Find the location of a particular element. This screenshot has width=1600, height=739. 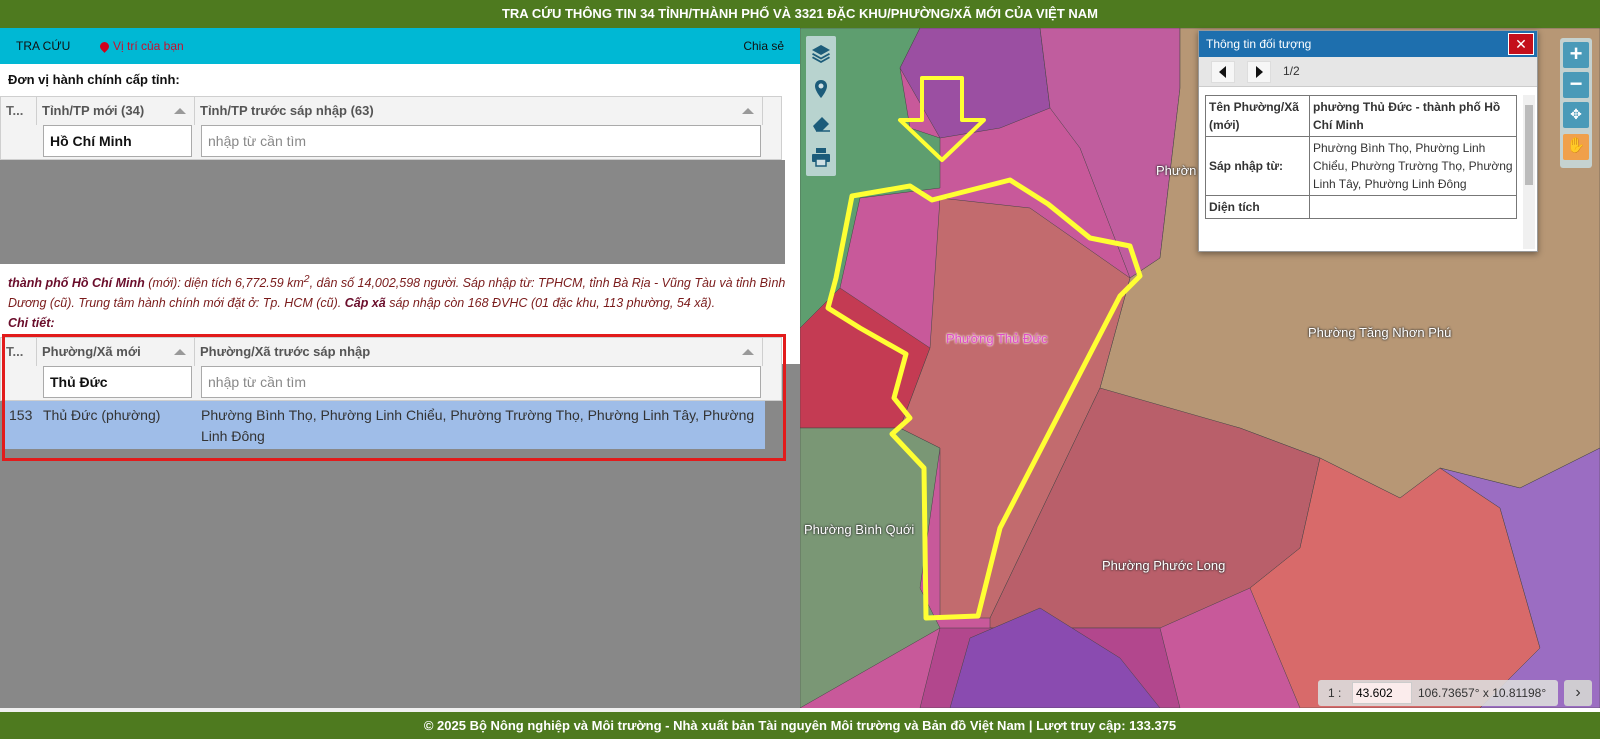

scale-input is located at coordinates (1382, 693).